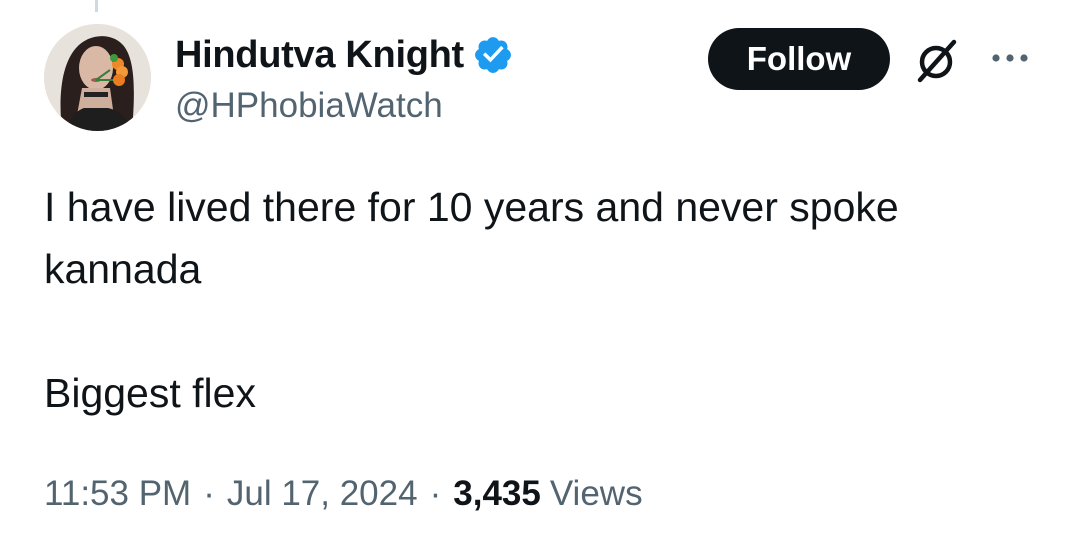 The image size is (1080, 553). Describe the element at coordinates (117, 494) in the screenshot. I see `tweet-time: 11:53 PM` at that location.